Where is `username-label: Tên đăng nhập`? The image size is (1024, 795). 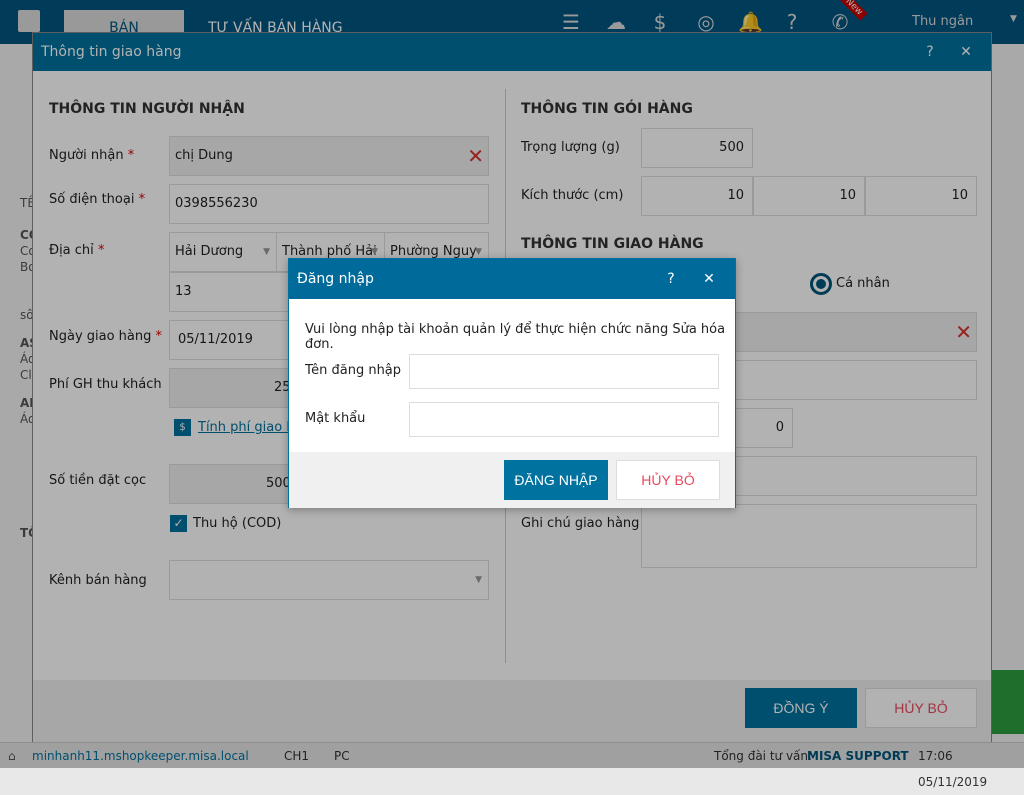
username-label: Tên đăng nhập is located at coordinates (353, 370).